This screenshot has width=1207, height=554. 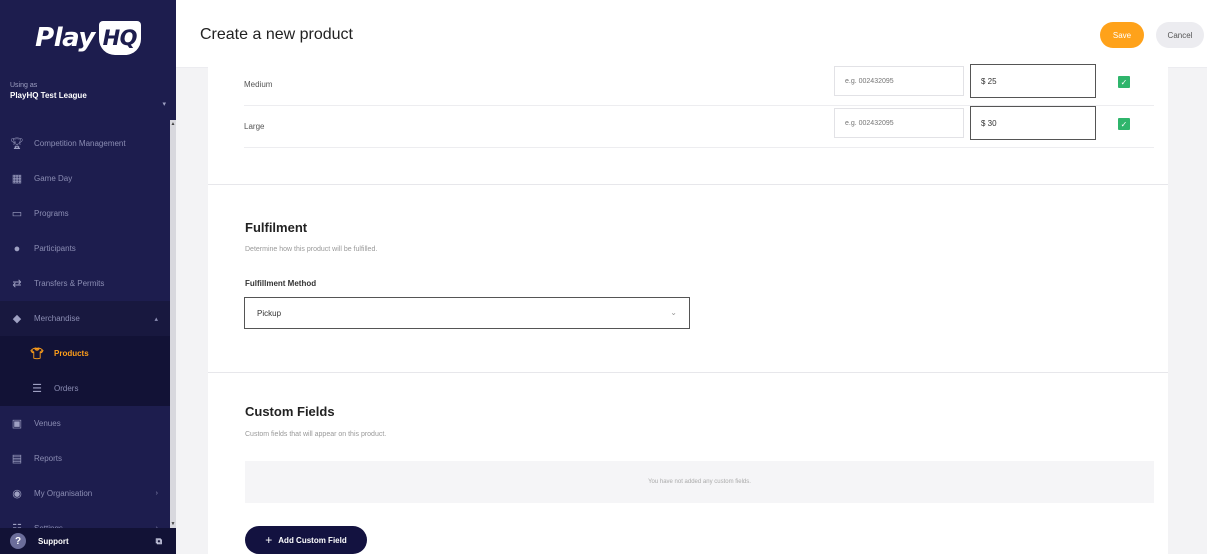 I want to click on people-icon: ●, so click(x=17, y=248).